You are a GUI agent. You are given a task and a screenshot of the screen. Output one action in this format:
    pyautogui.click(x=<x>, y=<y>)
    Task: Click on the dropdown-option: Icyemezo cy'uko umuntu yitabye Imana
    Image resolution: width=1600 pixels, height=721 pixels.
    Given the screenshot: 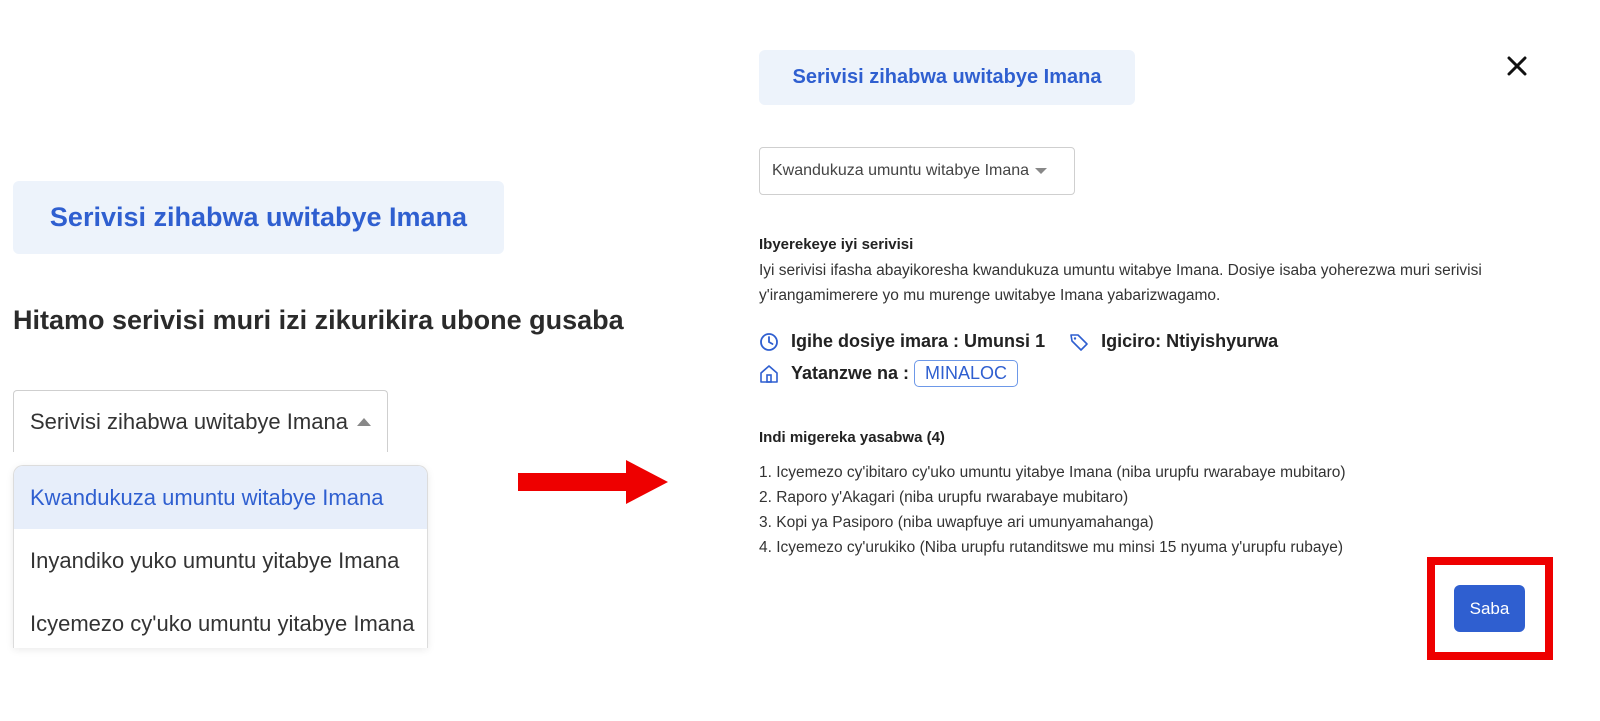 What is the action you would take?
    pyautogui.click(x=220, y=620)
    